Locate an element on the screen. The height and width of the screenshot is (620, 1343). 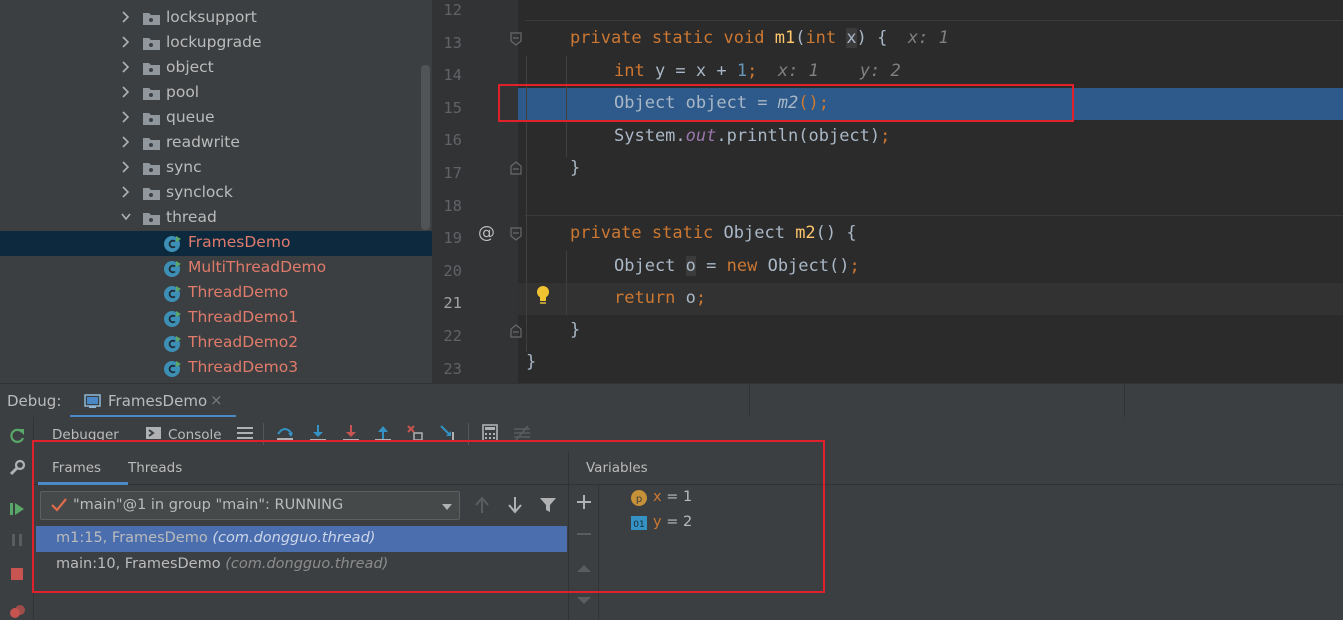
code-line-21: return o; is located at coordinates (660, 298).